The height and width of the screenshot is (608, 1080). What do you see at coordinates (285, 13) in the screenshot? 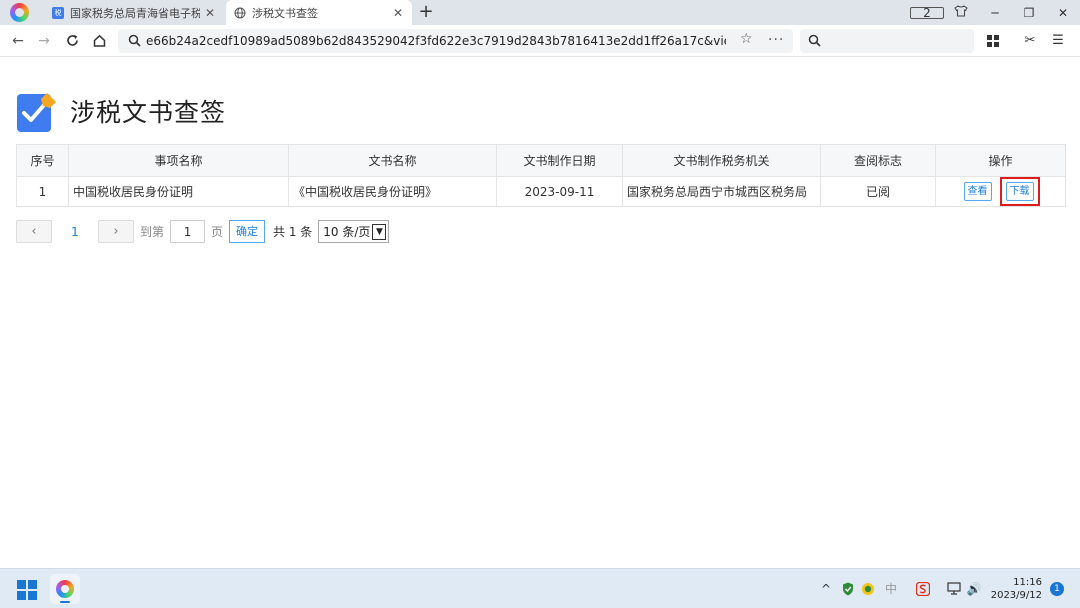
I see `tab-title: 涉税文书查签` at bounding box center [285, 13].